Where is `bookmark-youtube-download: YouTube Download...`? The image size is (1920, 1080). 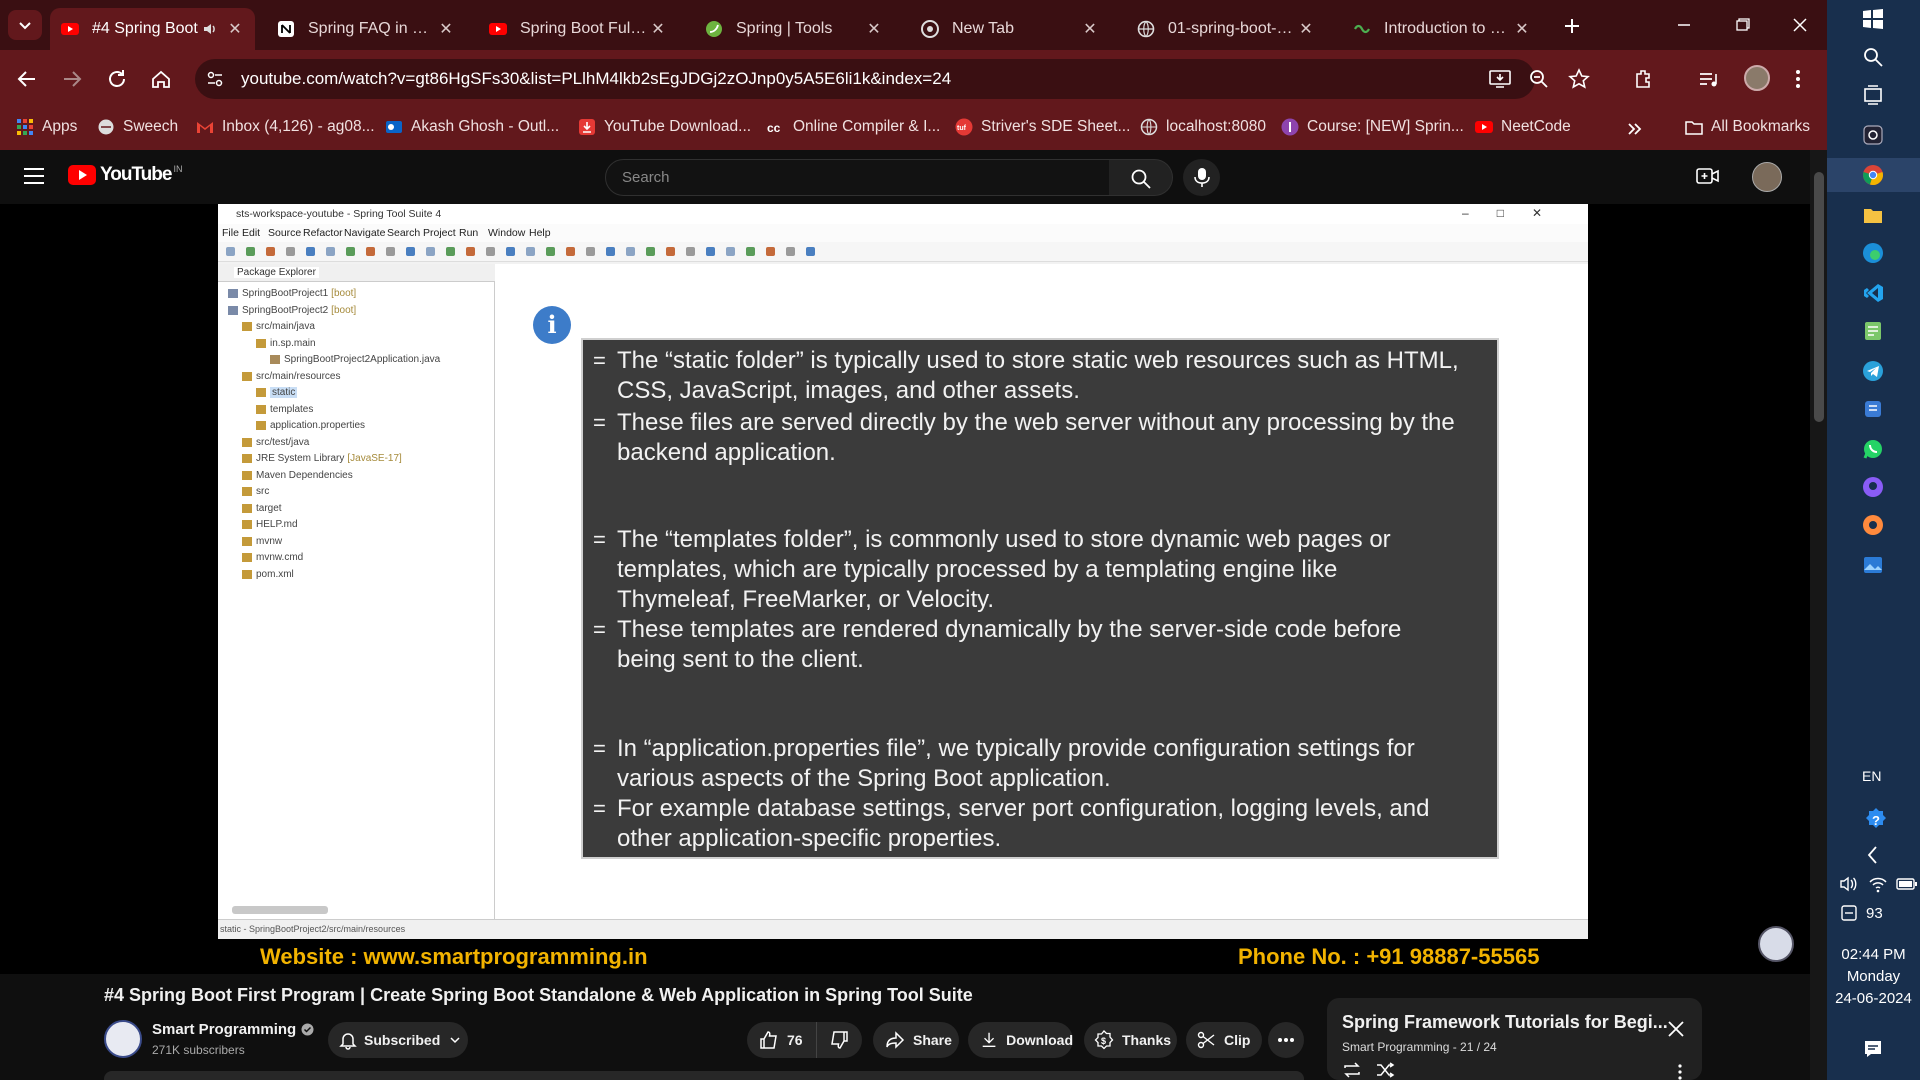
bookmark-youtube-download: YouTube Download... is located at coordinates (664, 127).